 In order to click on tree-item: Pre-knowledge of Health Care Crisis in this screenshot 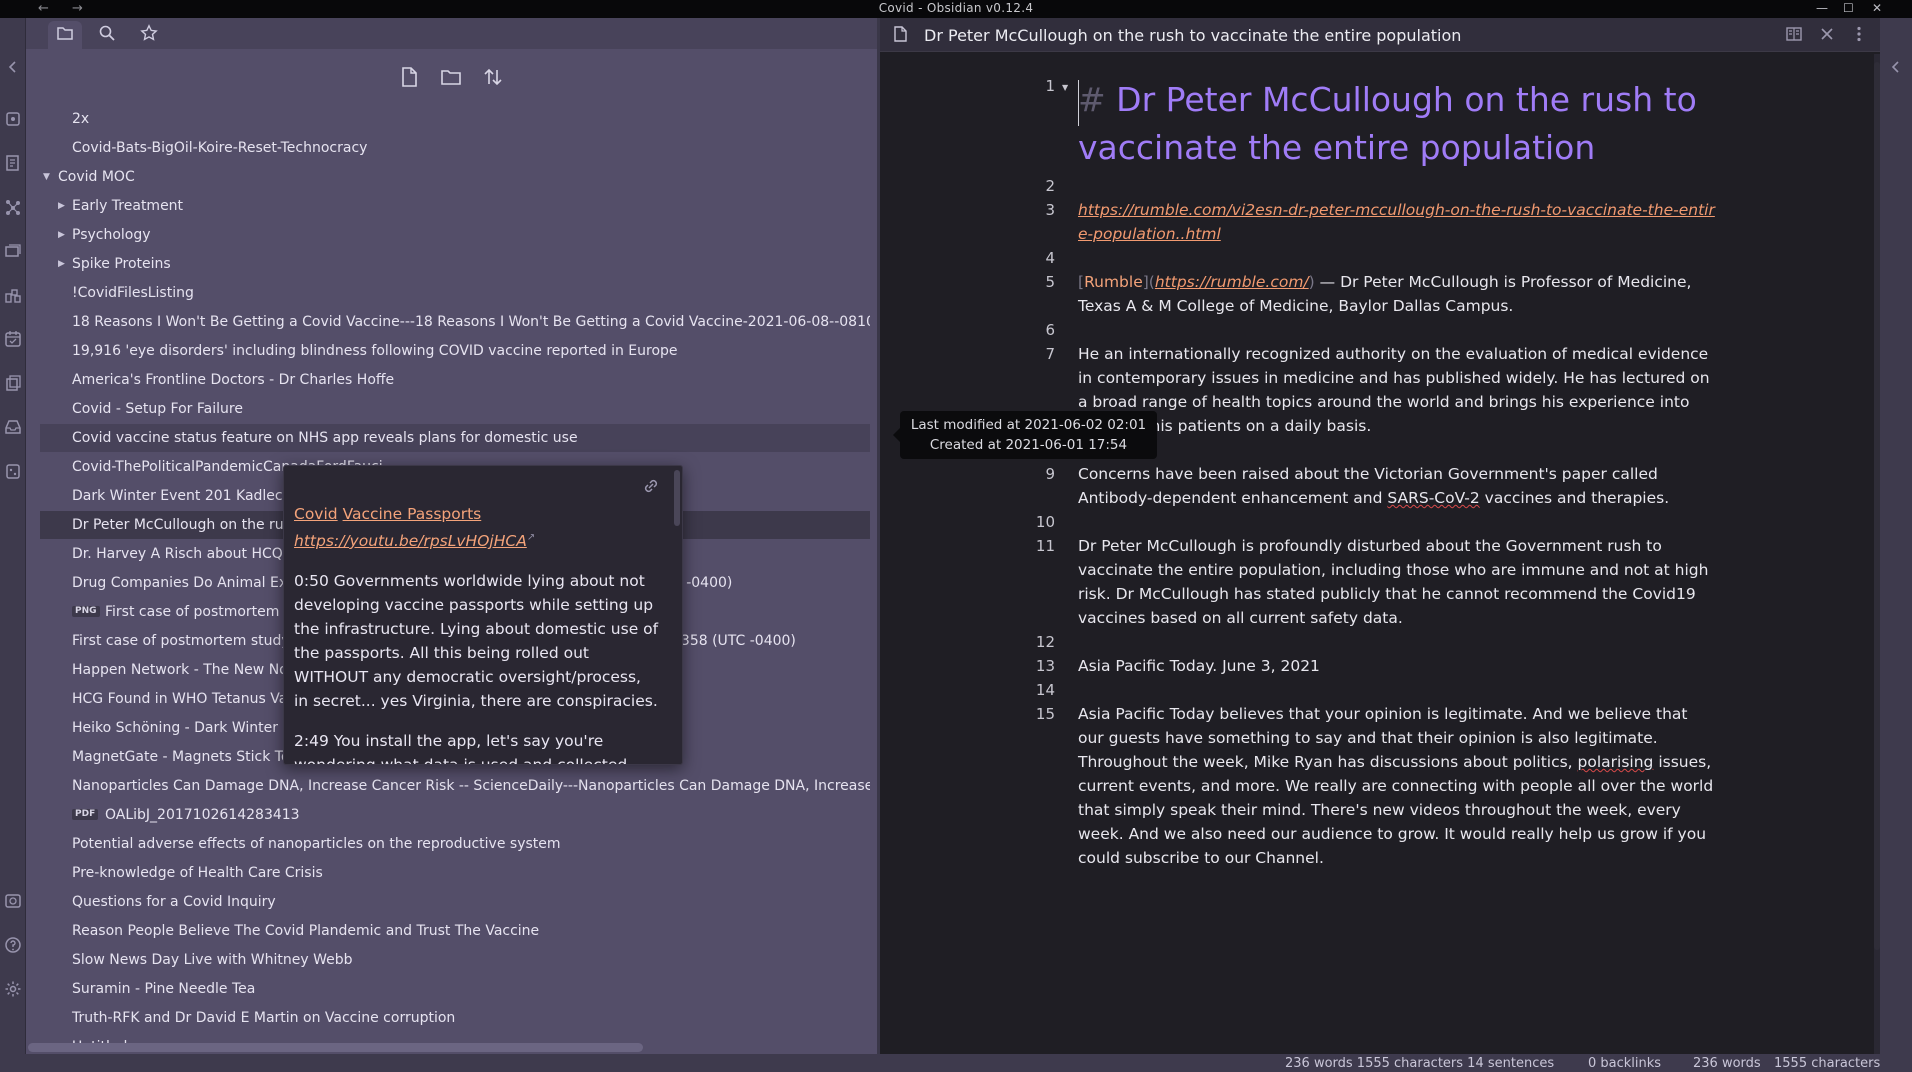, I will do `click(455, 873)`.